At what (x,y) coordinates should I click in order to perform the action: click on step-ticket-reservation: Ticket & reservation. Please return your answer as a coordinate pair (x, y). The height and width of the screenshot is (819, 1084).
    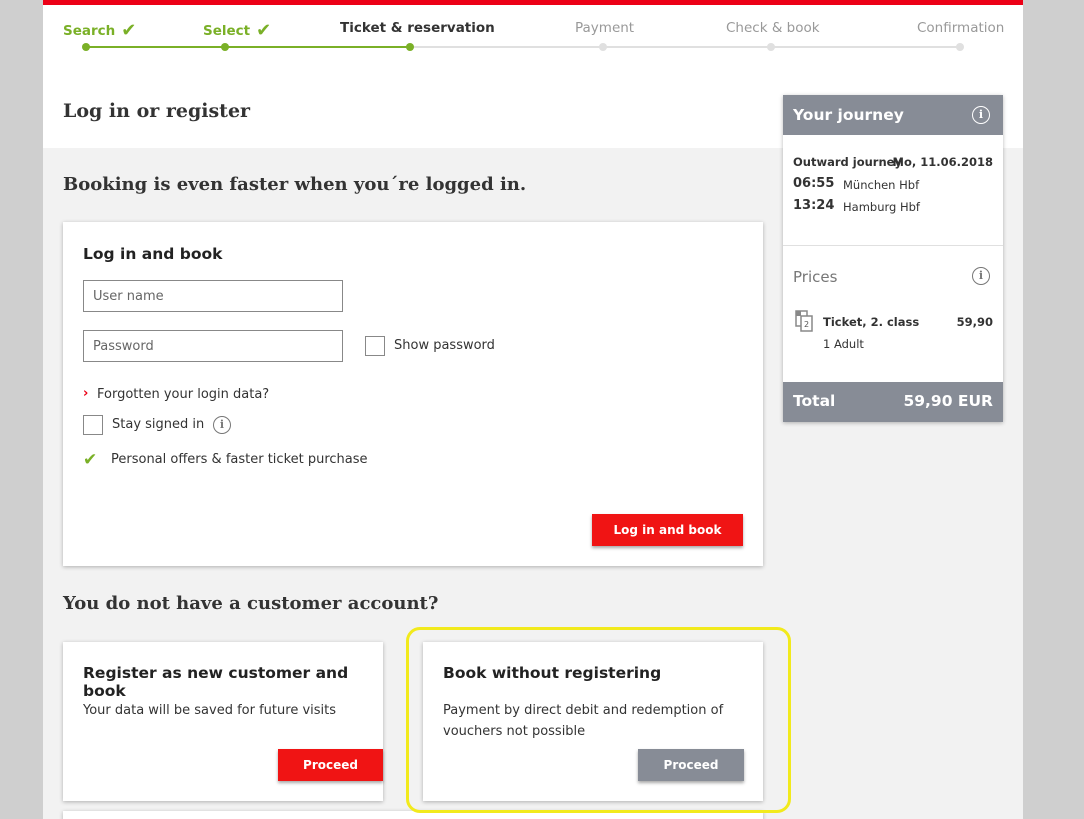
    Looking at the image, I should click on (417, 28).